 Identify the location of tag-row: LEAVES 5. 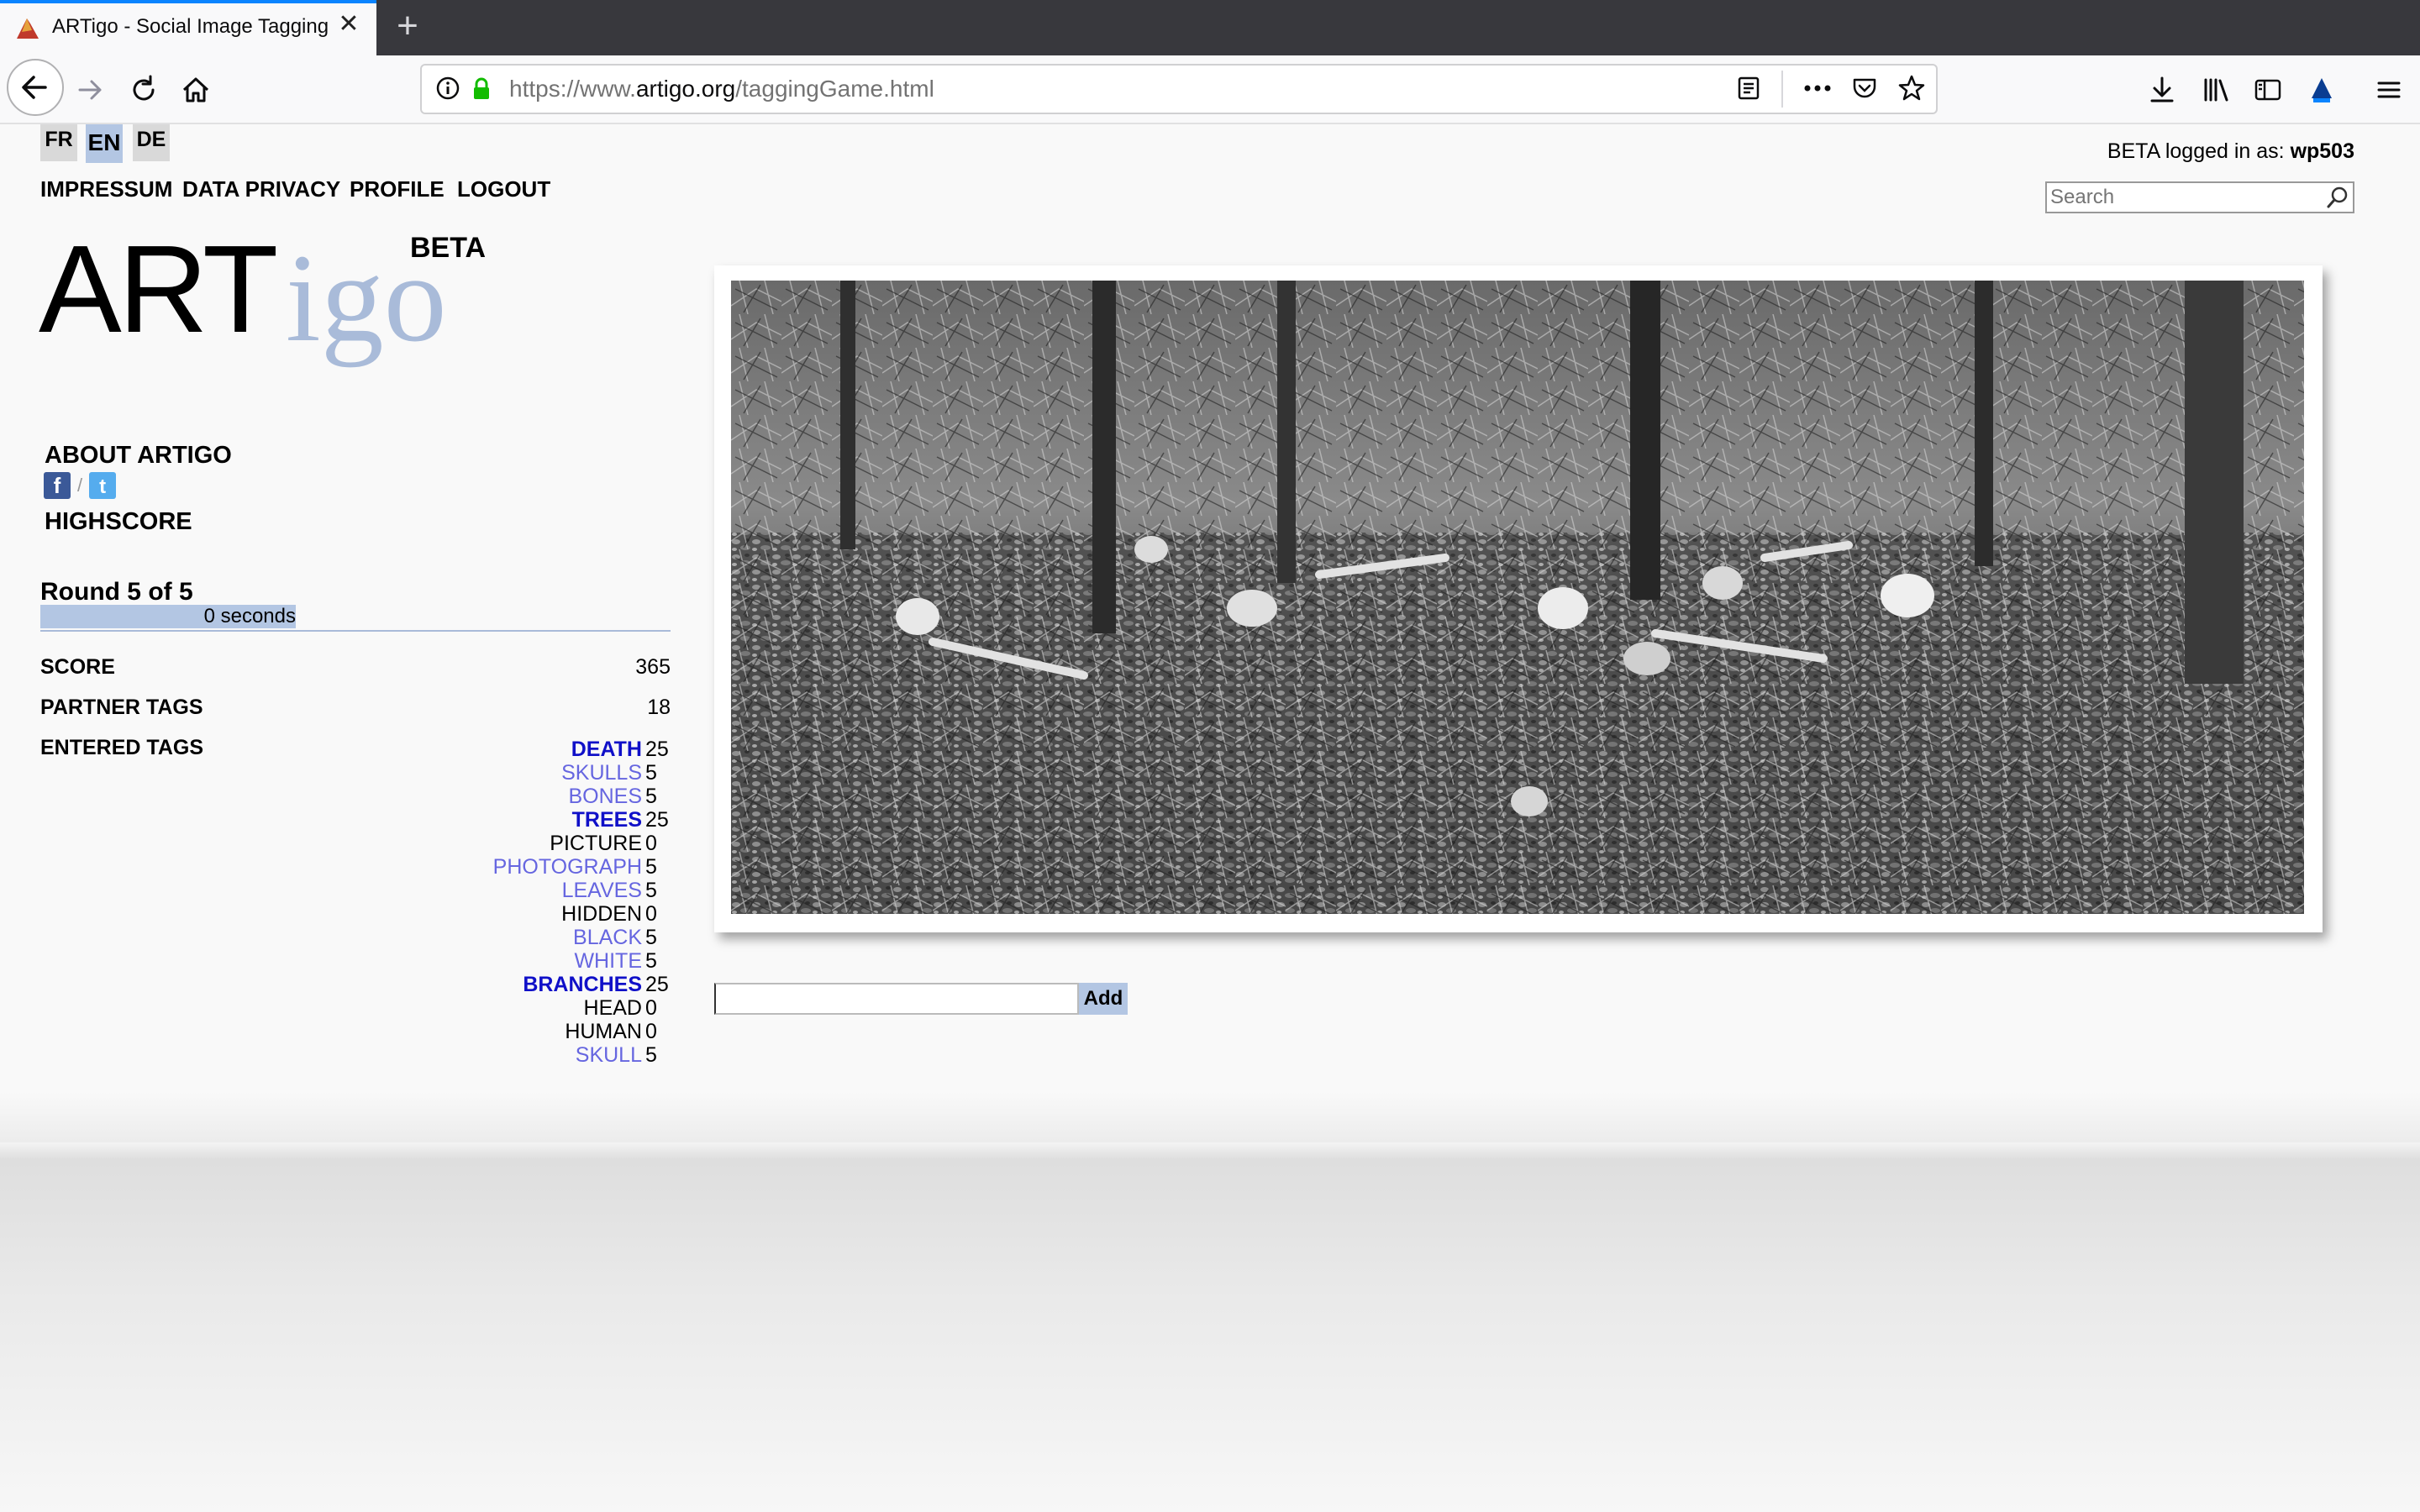
(537, 890).